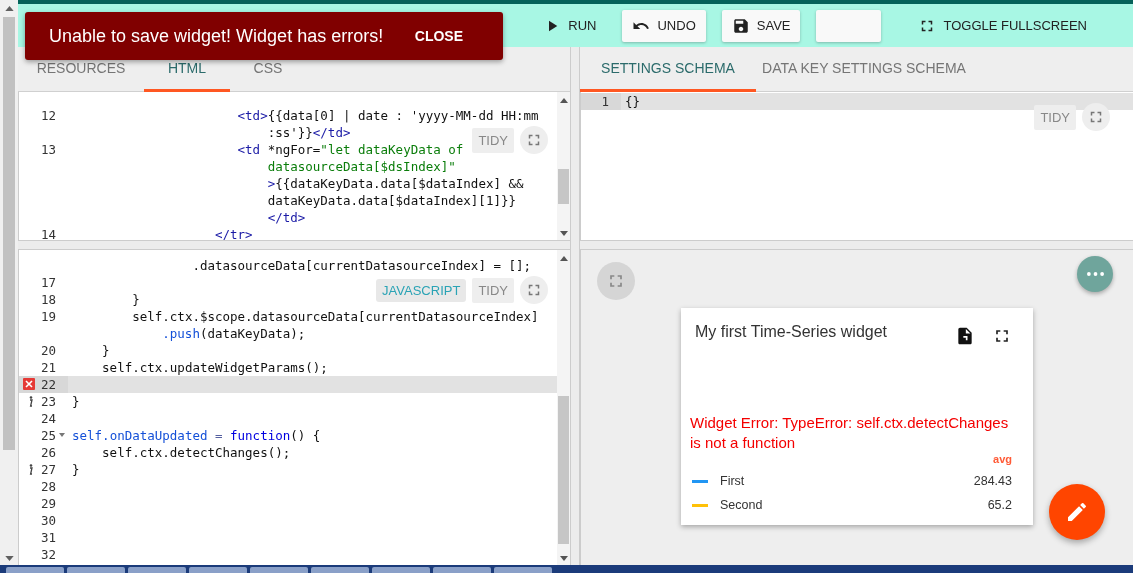  What do you see at coordinates (268, 69) in the screenshot?
I see `tab: CSS` at bounding box center [268, 69].